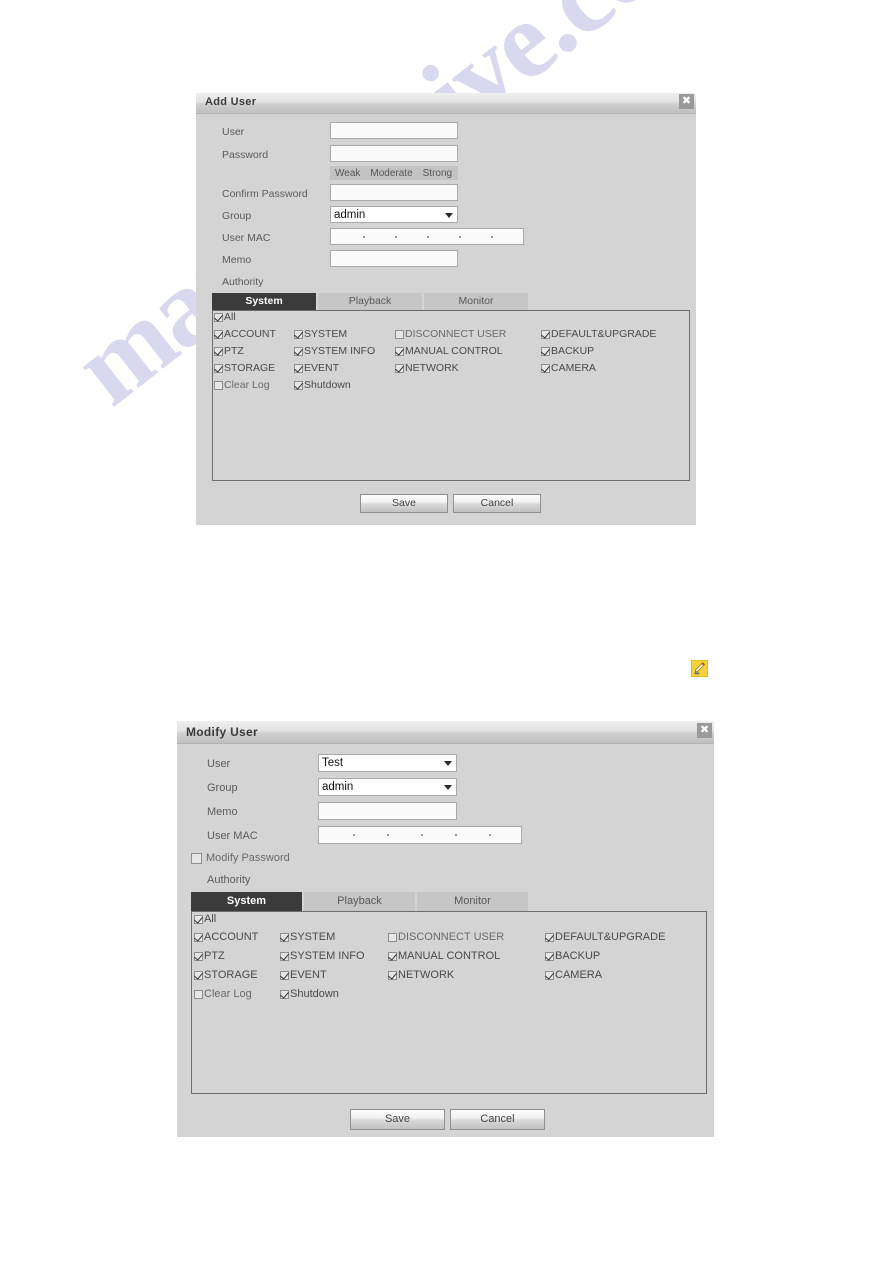  What do you see at coordinates (222, 732) in the screenshot?
I see `modify-user-title: Modify User` at bounding box center [222, 732].